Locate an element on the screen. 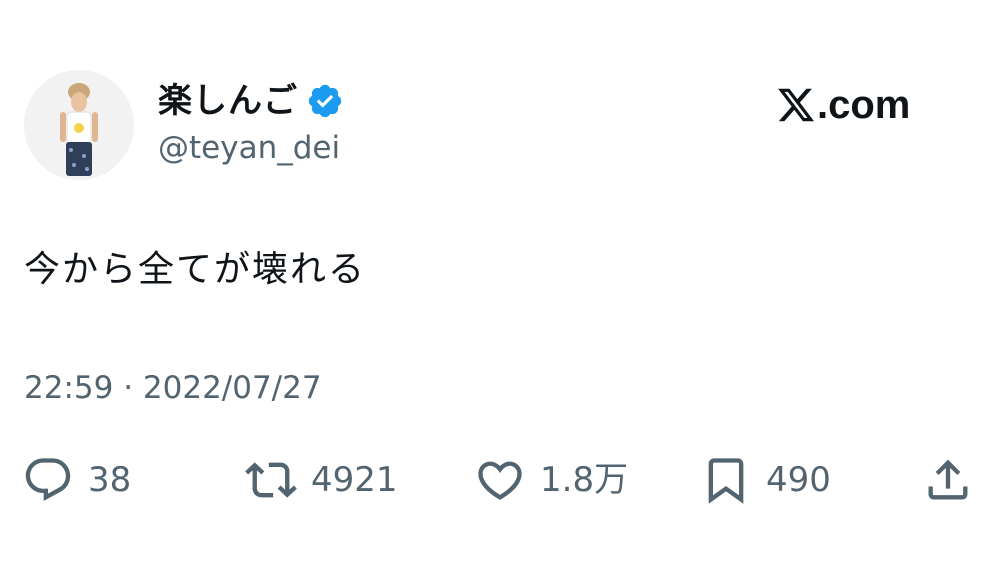  bookmark-count: 490 is located at coordinates (798, 480).